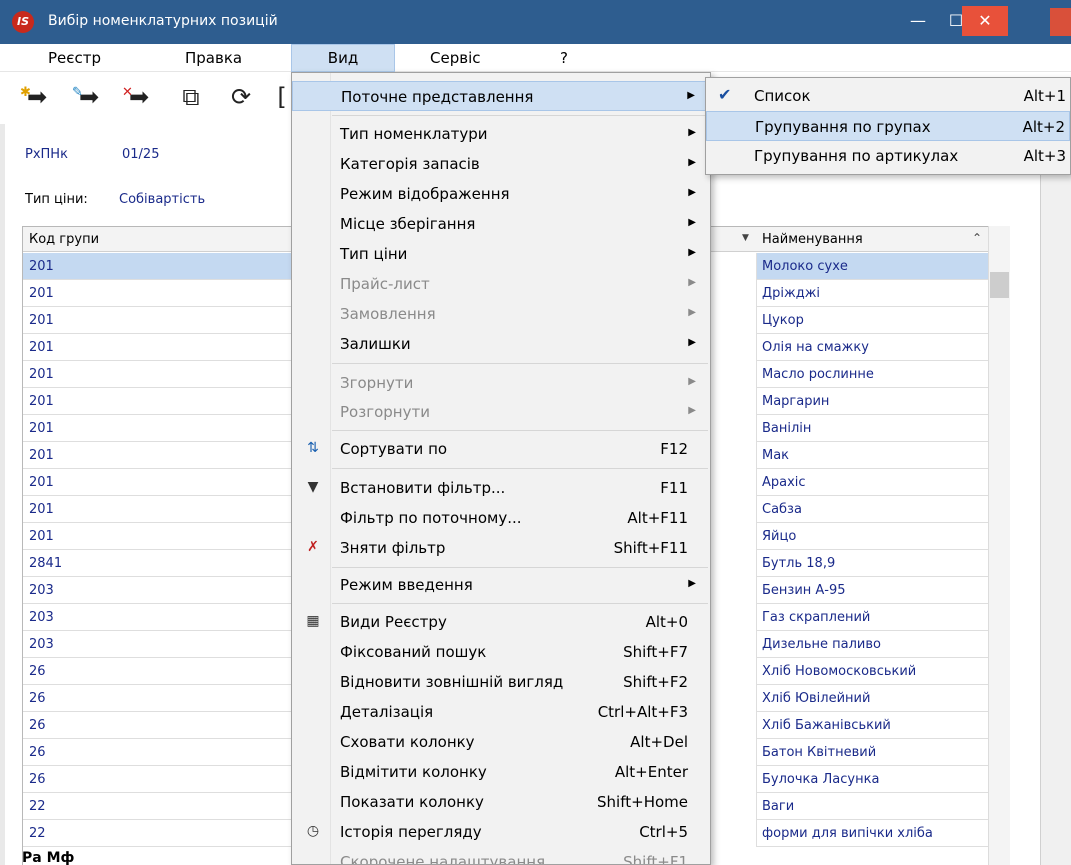  What do you see at coordinates (137, 97) in the screenshot?
I see `delete-item-icon: ✕ ➡` at bounding box center [137, 97].